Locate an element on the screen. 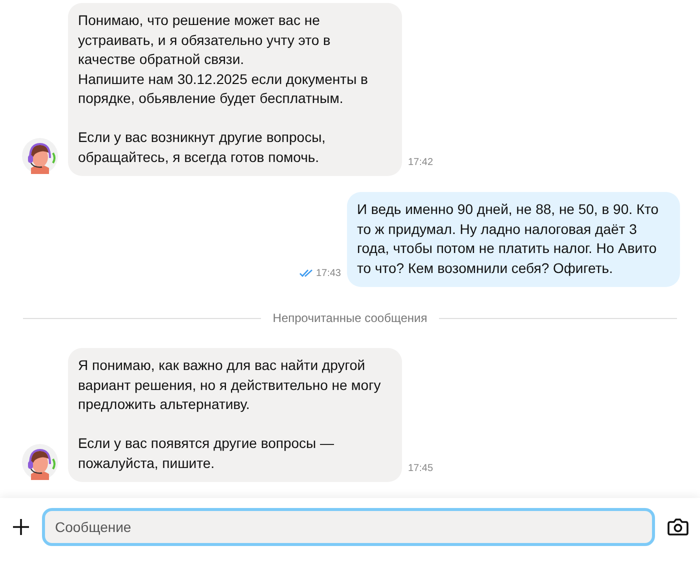 This screenshot has height=564, width=700. message-bubble: Я понимаю, как важно для вас найти другой вариант решения, но я действительно не могу предложить альтернативу. Если у вас появятся другие вопросы — пожалуйста, пишите. is located at coordinates (235, 415).